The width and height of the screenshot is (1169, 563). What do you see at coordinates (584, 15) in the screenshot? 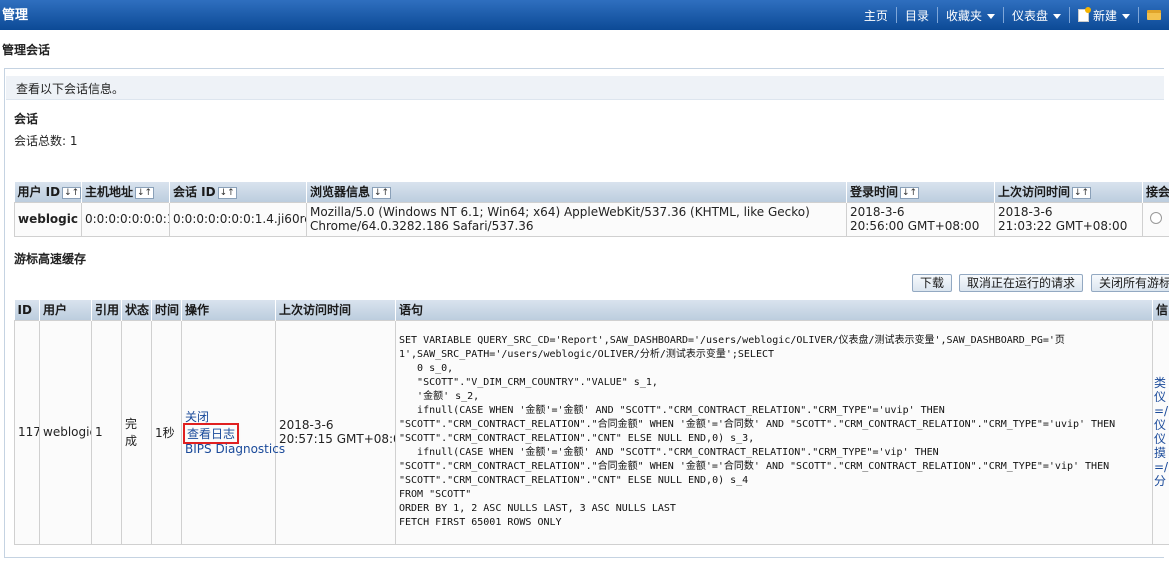
I see `top-bar: 管理 主页 目录 收藏夹 仪表盘 新建` at bounding box center [584, 15].